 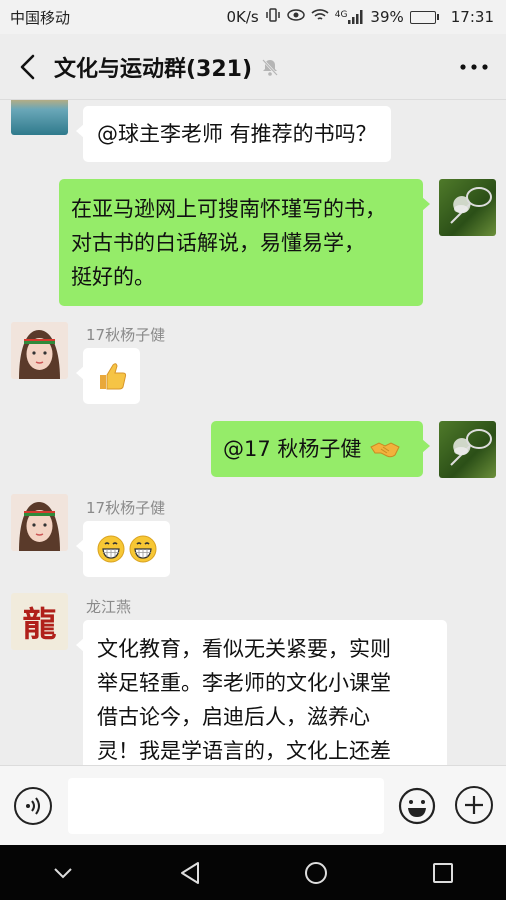 I want to click on net-speed-label: 0K/s, so click(x=242, y=17).